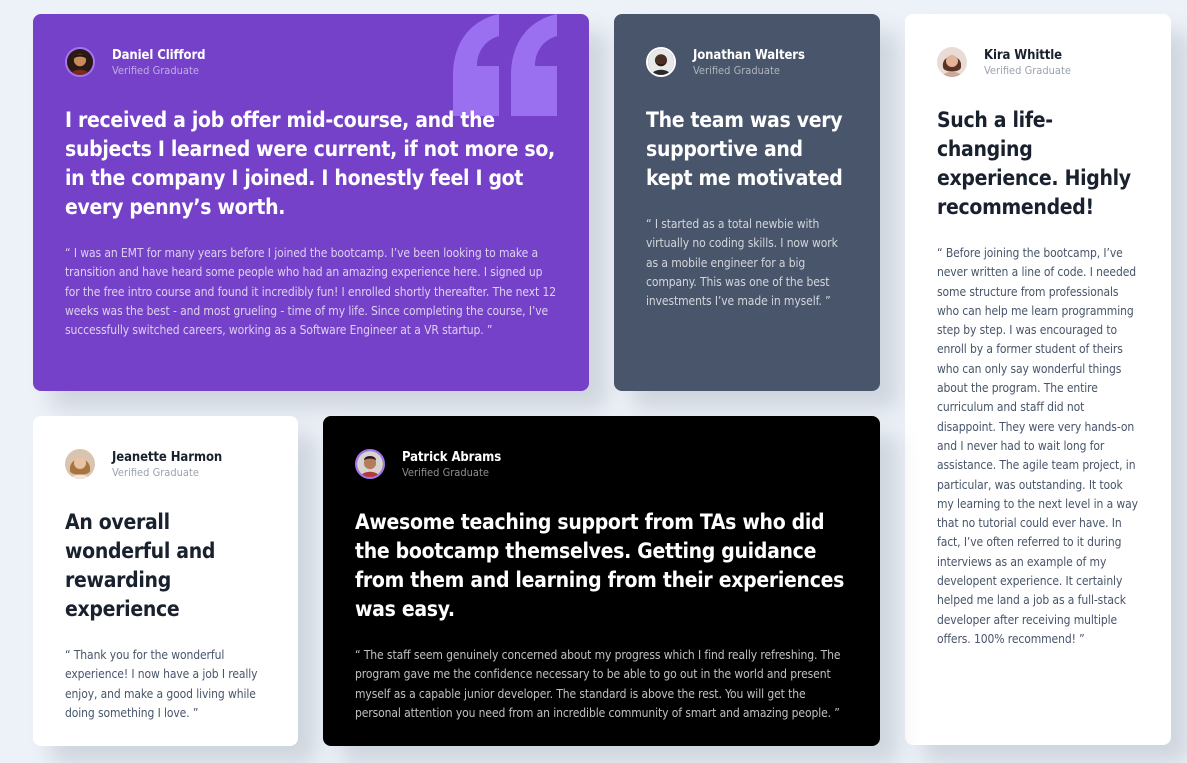 This screenshot has height=763, width=1187. What do you see at coordinates (601, 464) in the screenshot?
I see `author-info: Patrick Abrams Verified Graduate` at bounding box center [601, 464].